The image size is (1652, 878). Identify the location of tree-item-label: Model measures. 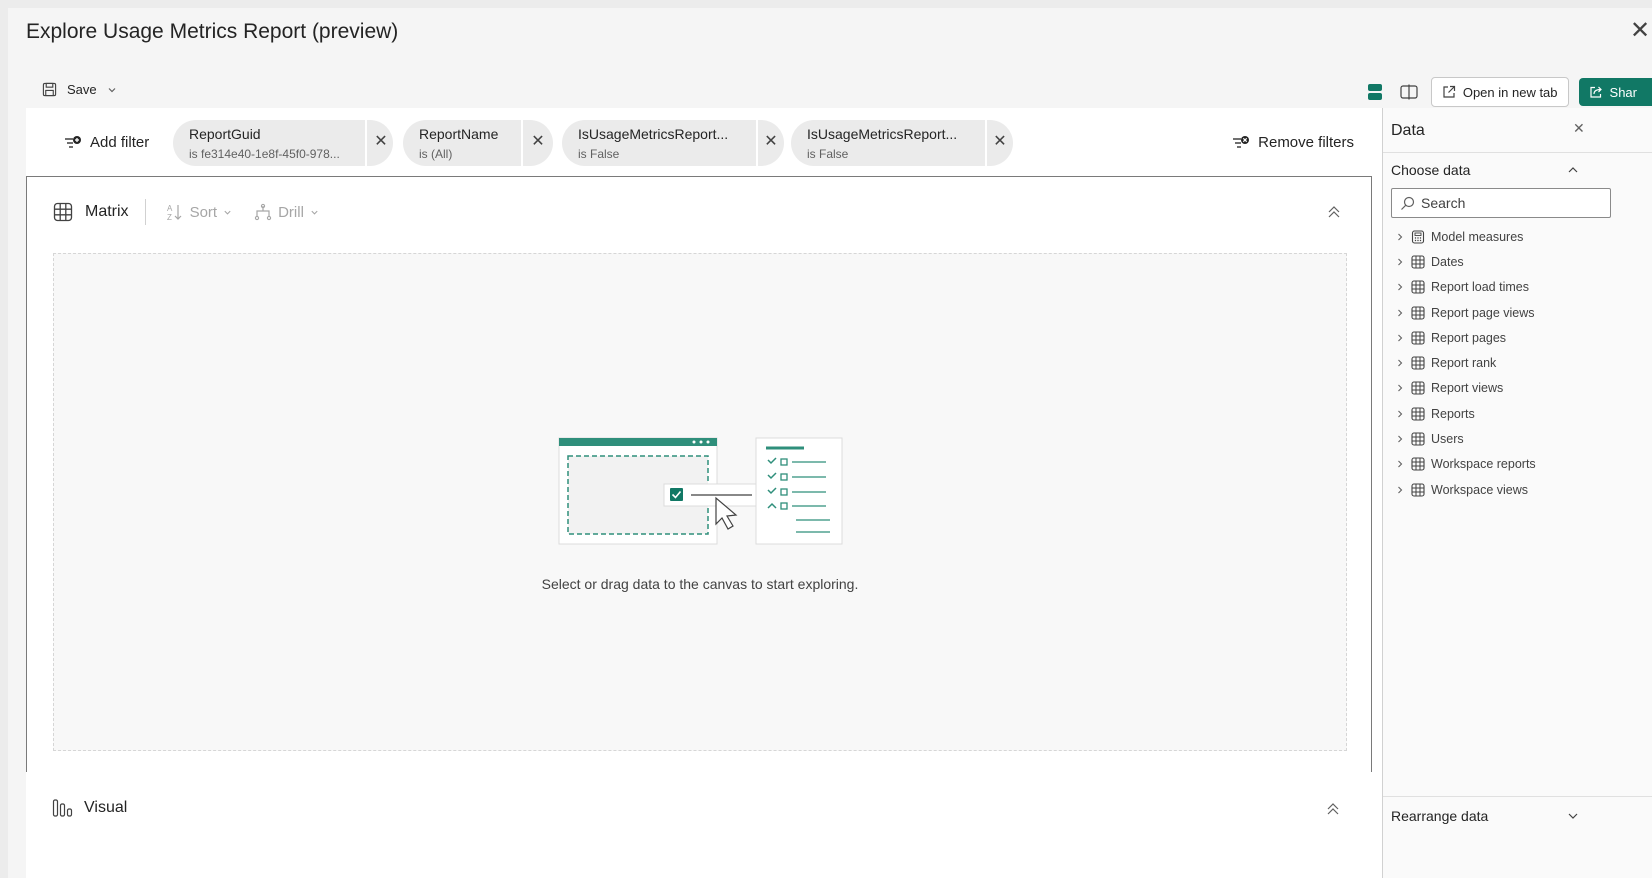
(1477, 236).